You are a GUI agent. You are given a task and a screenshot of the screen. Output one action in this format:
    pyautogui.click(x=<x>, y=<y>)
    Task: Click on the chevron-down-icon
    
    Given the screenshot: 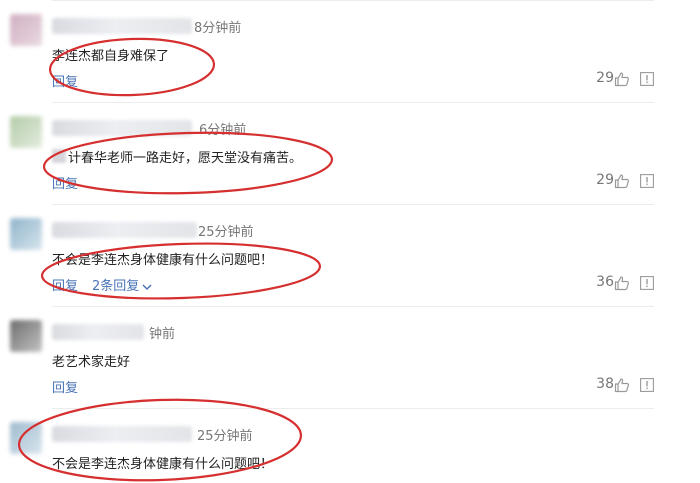 What is the action you would take?
    pyautogui.click(x=147, y=286)
    